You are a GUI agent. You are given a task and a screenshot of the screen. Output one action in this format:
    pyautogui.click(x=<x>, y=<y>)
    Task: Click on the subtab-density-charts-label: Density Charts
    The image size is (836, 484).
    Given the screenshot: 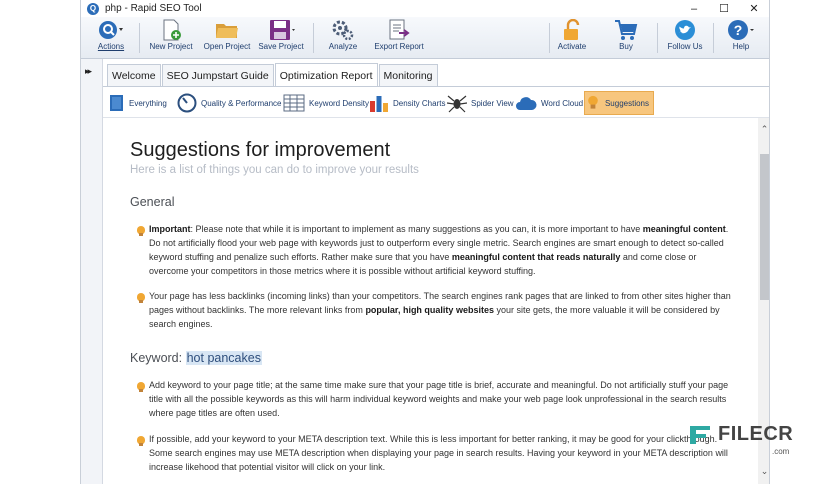 What is the action you would take?
    pyautogui.click(x=419, y=103)
    